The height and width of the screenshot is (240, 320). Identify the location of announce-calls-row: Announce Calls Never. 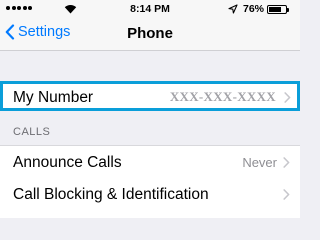
(150, 161).